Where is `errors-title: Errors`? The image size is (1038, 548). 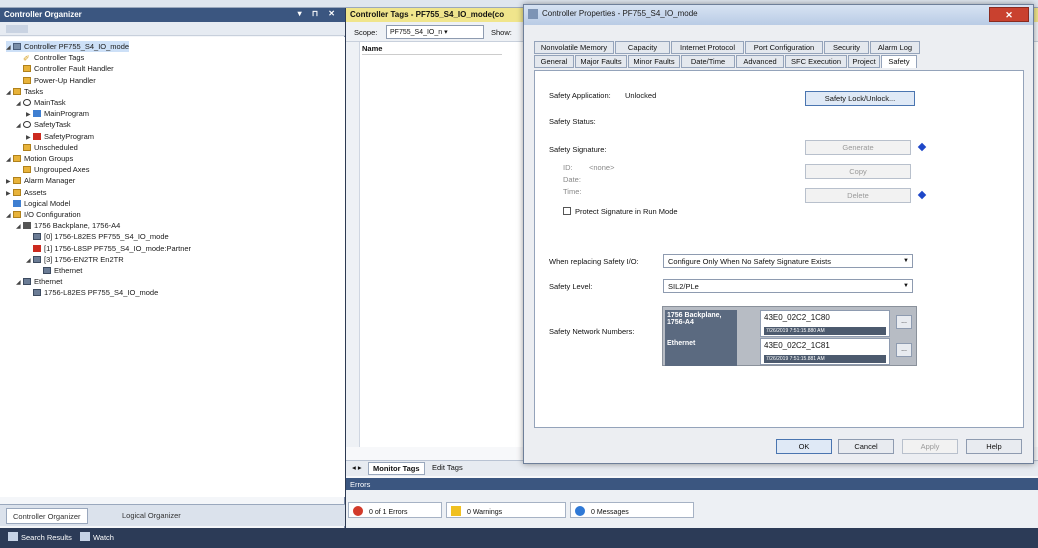 errors-title: Errors is located at coordinates (692, 484).